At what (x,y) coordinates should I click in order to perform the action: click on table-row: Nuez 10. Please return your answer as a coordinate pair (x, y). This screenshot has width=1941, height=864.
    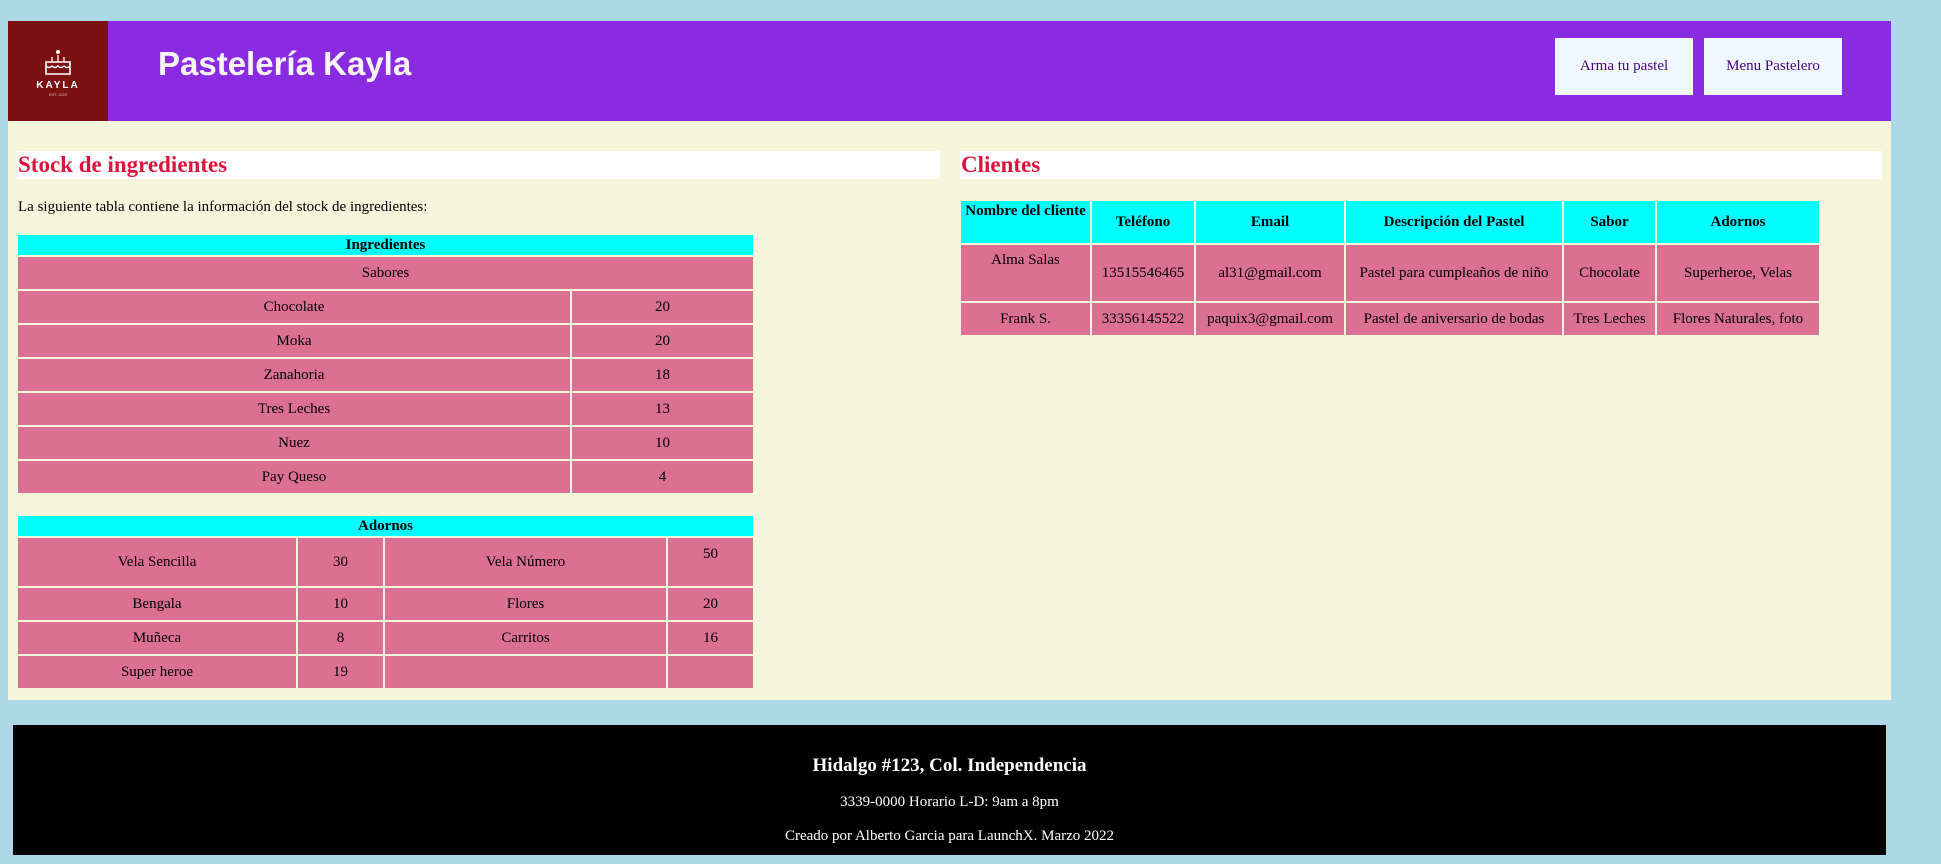
    Looking at the image, I should click on (385, 443).